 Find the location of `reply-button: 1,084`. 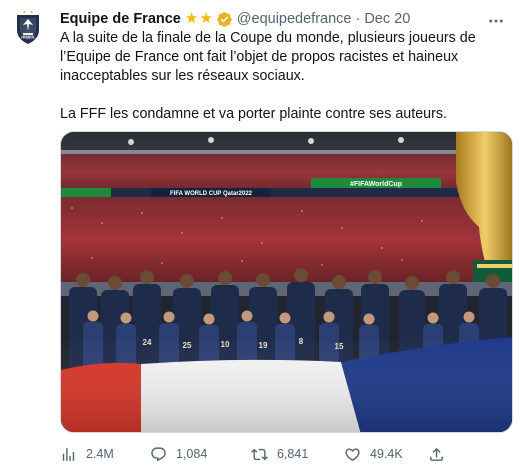

reply-button: 1,084 is located at coordinates (178, 454).